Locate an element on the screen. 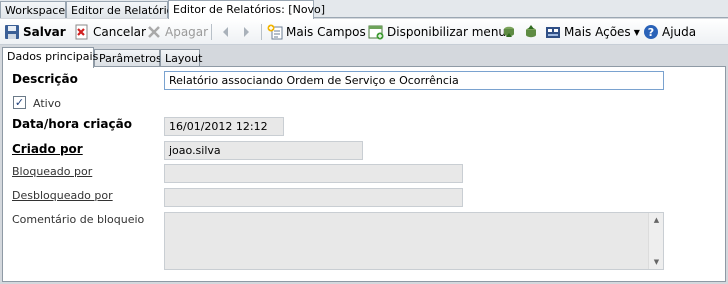 Image resolution: width=728 pixels, height=284 pixels. save-button: Salvar is located at coordinates (35, 32).